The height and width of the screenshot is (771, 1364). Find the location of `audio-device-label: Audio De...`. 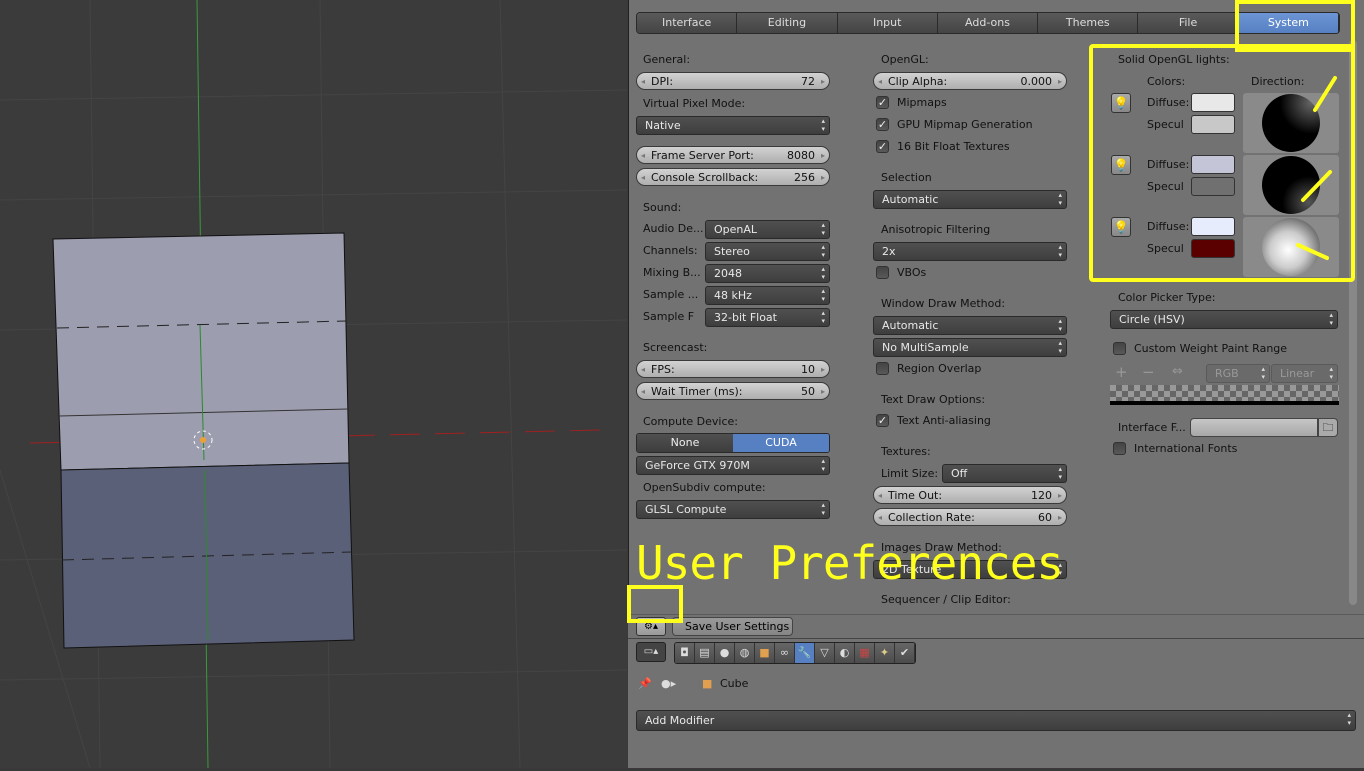

audio-device-label: Audio De... is located at coordinates (673, 228).